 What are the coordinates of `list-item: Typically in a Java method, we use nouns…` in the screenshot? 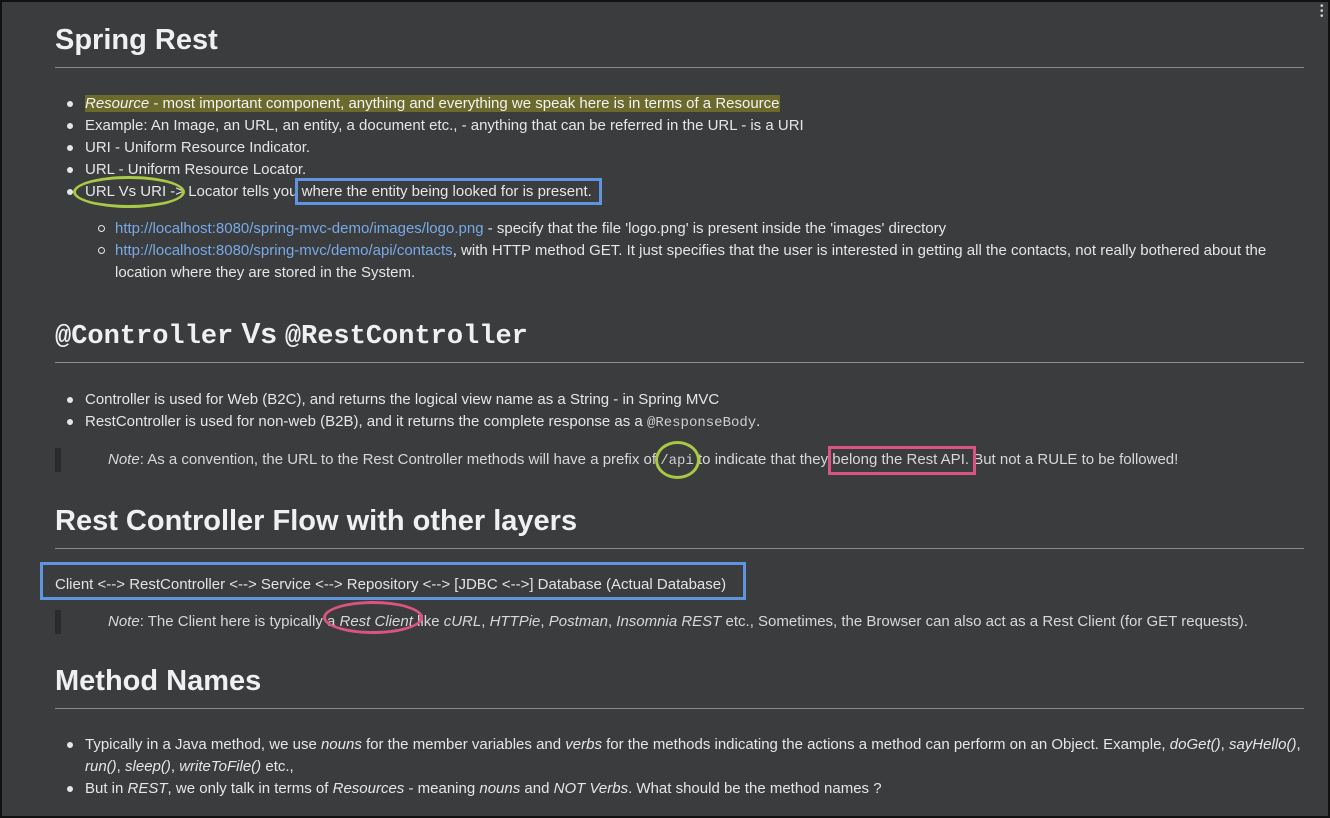 It's located at (684, 756).